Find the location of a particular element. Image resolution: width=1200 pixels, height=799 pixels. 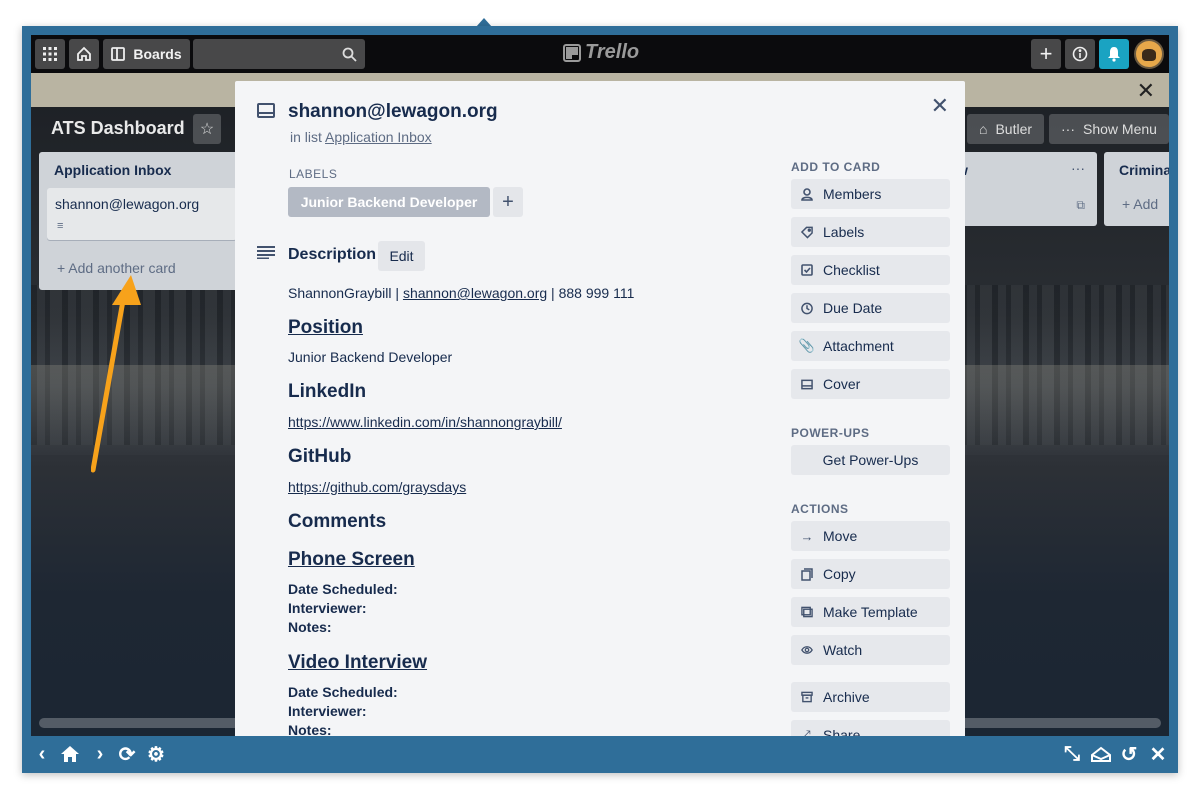

make-template-label: Make Template is located at coordinates (870, 612).